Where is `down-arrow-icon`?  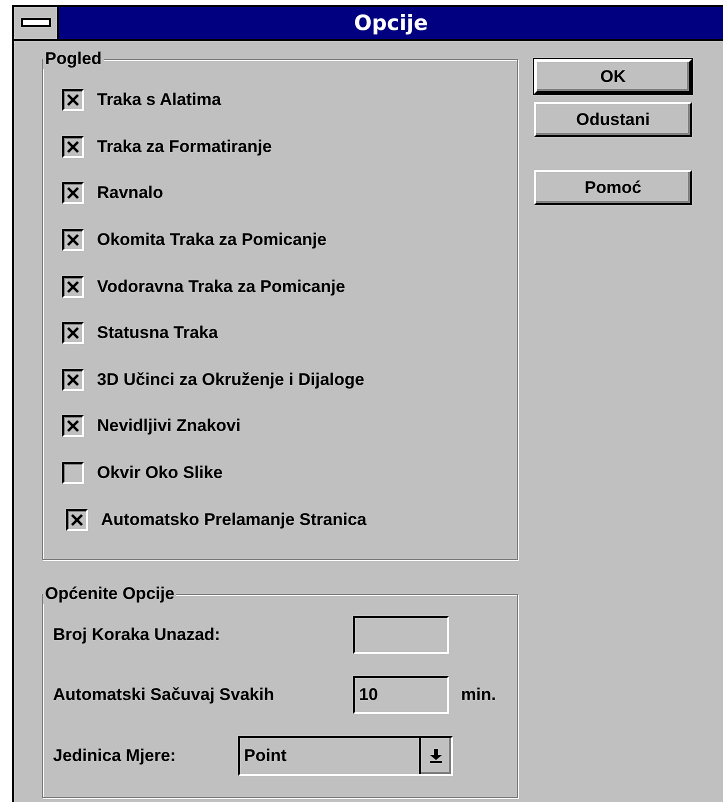 down-arrow-icon is located at coordinates (436, 755).